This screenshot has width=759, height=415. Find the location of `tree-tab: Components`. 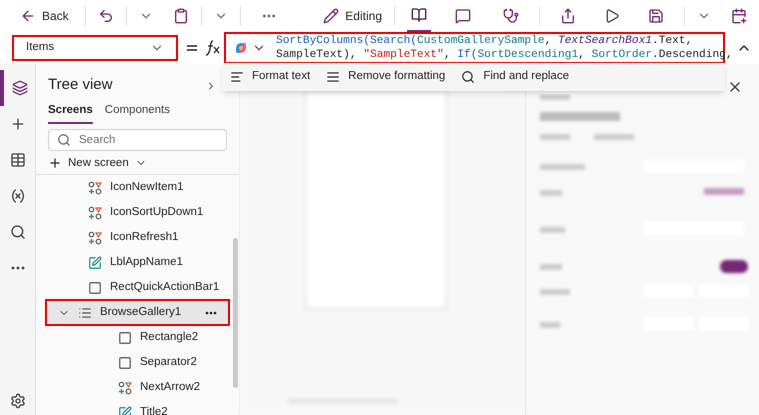

tree-tab: Components is located at coordinates (137, 113).